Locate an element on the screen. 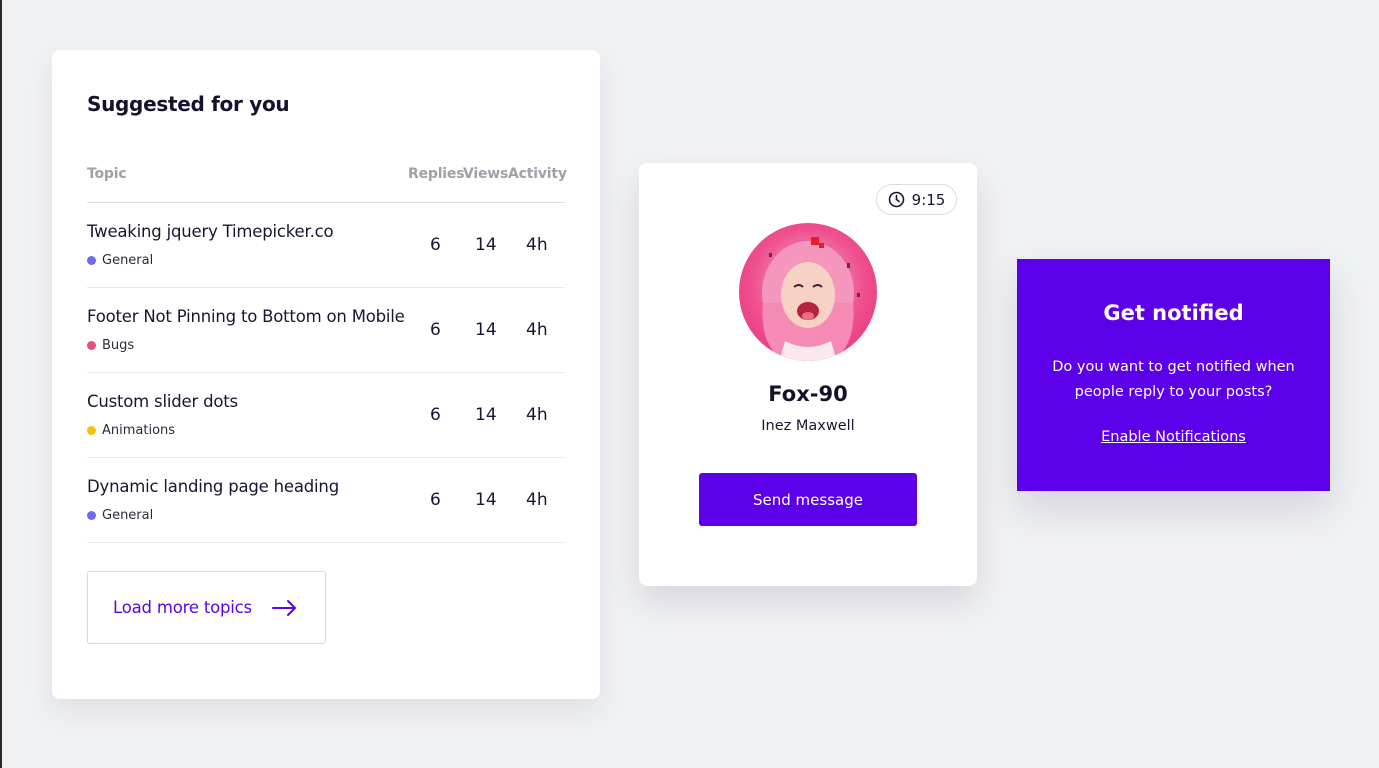 The height and width of the screenshot is (768, 1379). topic-category: Bugs is located at coordinates (110, 345).